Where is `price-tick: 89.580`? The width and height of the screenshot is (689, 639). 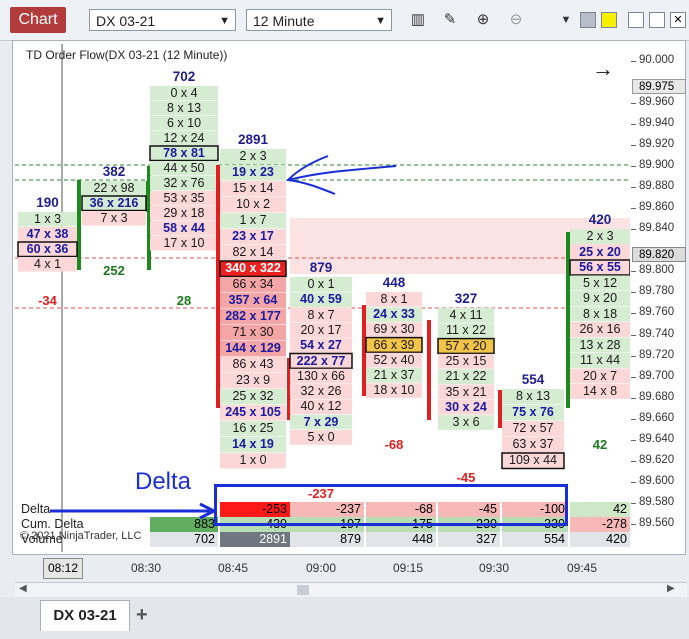 price-tick: 89.580 is located at coordinates (652, 502).